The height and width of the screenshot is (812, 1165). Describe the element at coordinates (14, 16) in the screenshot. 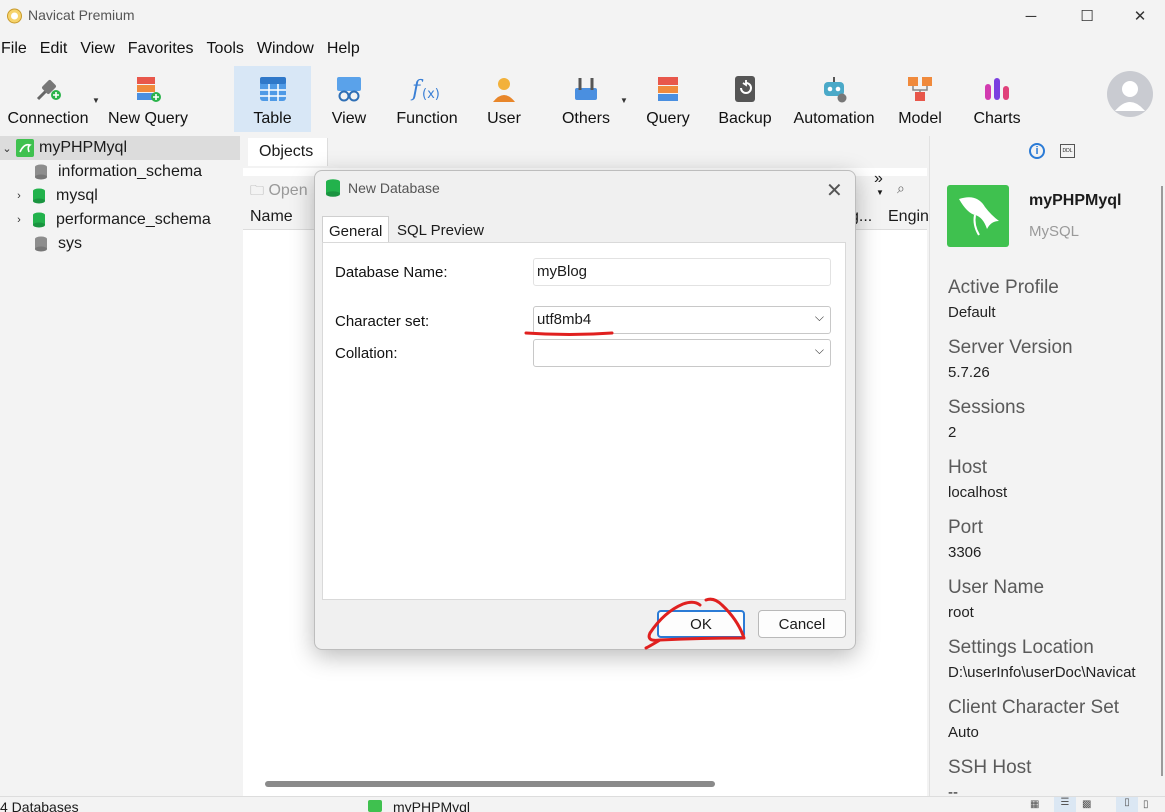

I see `navicat-logo-icon` at that location.